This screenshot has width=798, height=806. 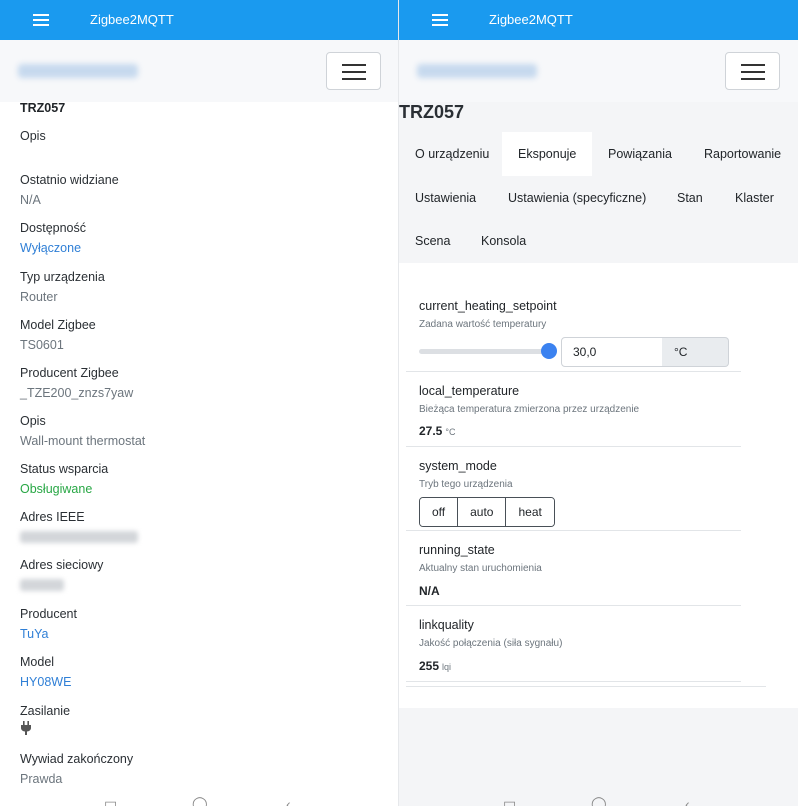 I want to click on field-interview-completed: Wywiad zakończony Prawda, so click(x=77, y=769).